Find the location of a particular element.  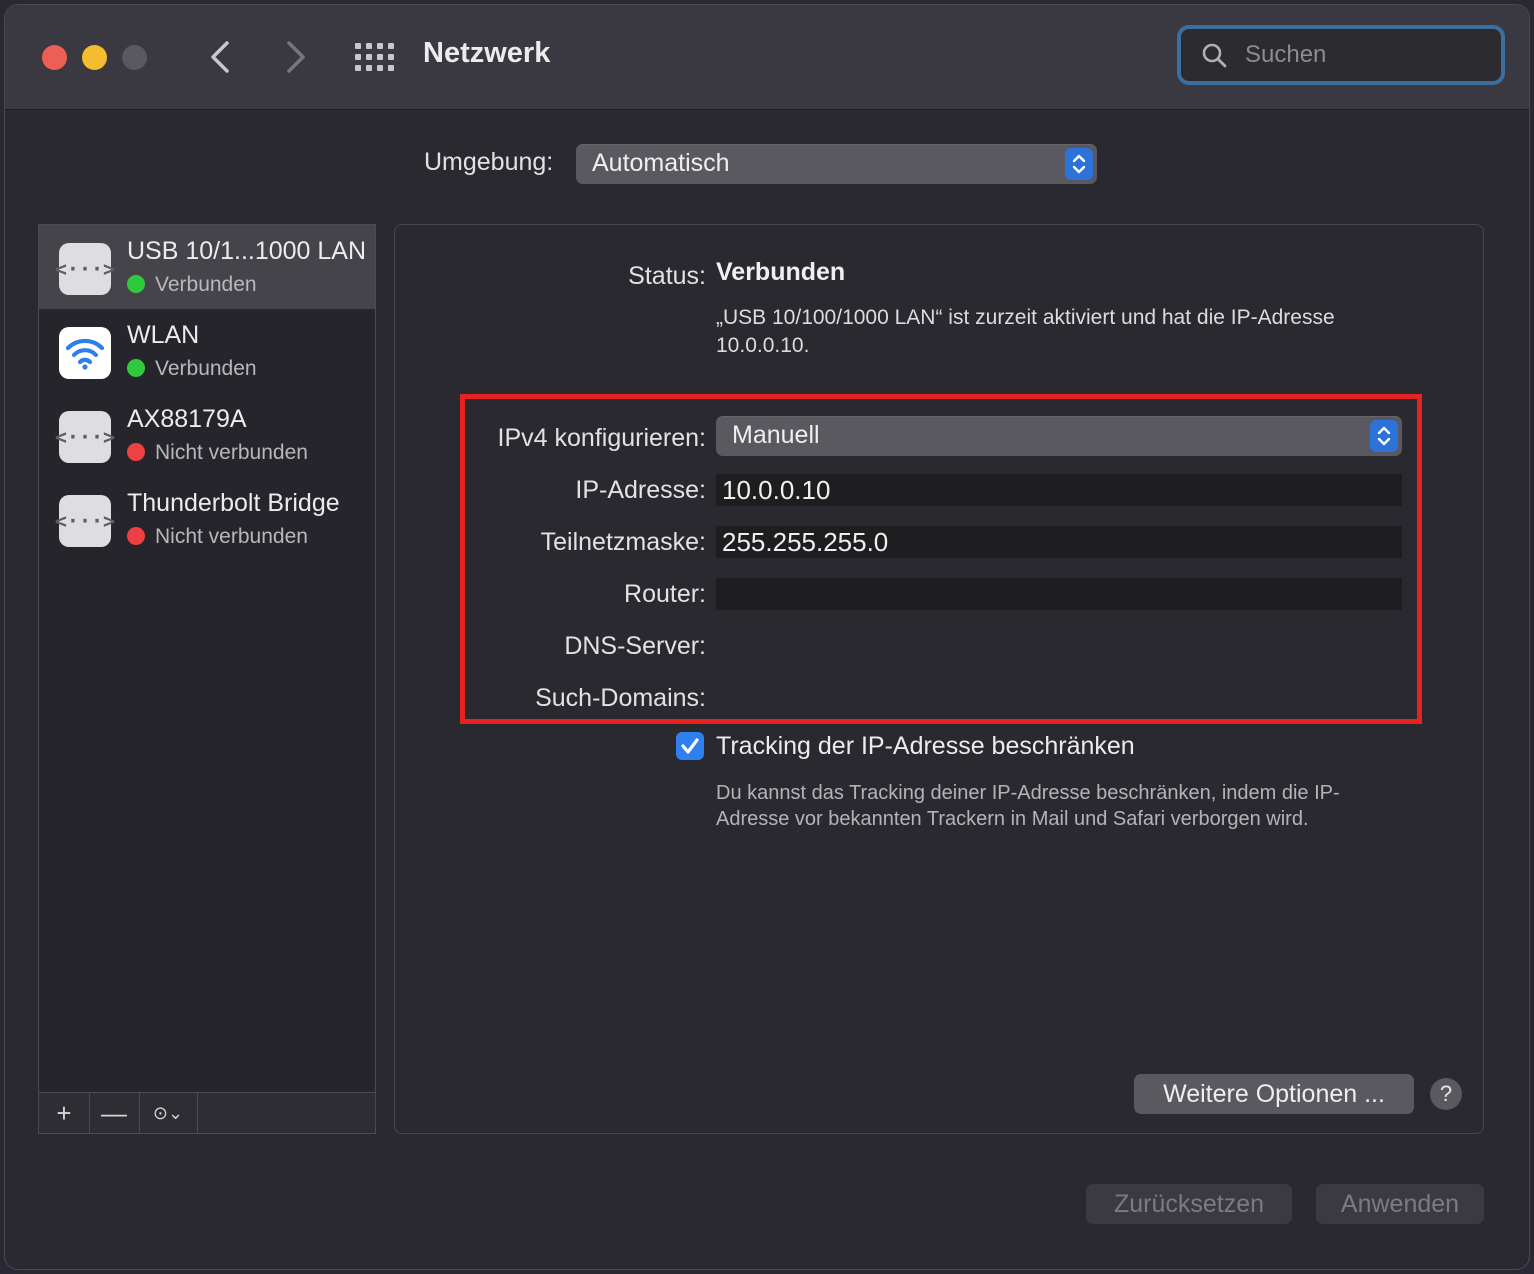

minimize-window-button is located at coordinates (94, 57).